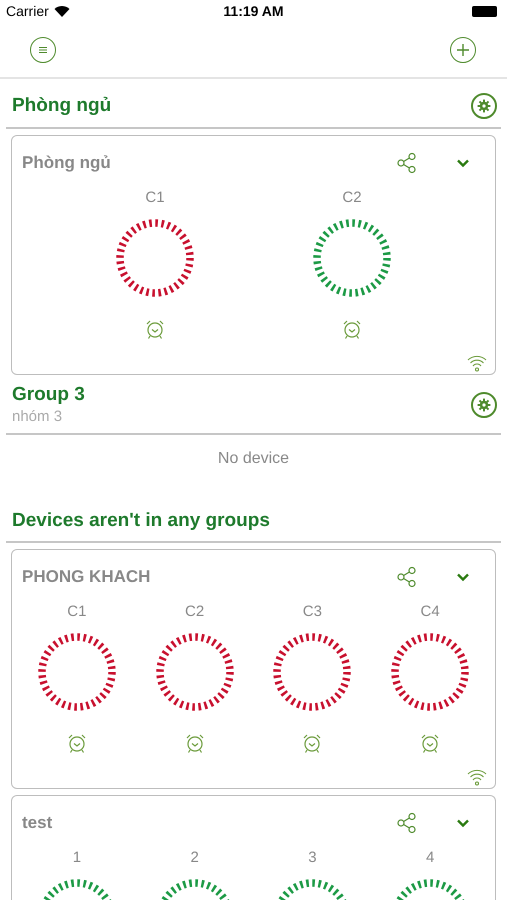  I want to click on wifi-signal-icon, so click(62, 11).